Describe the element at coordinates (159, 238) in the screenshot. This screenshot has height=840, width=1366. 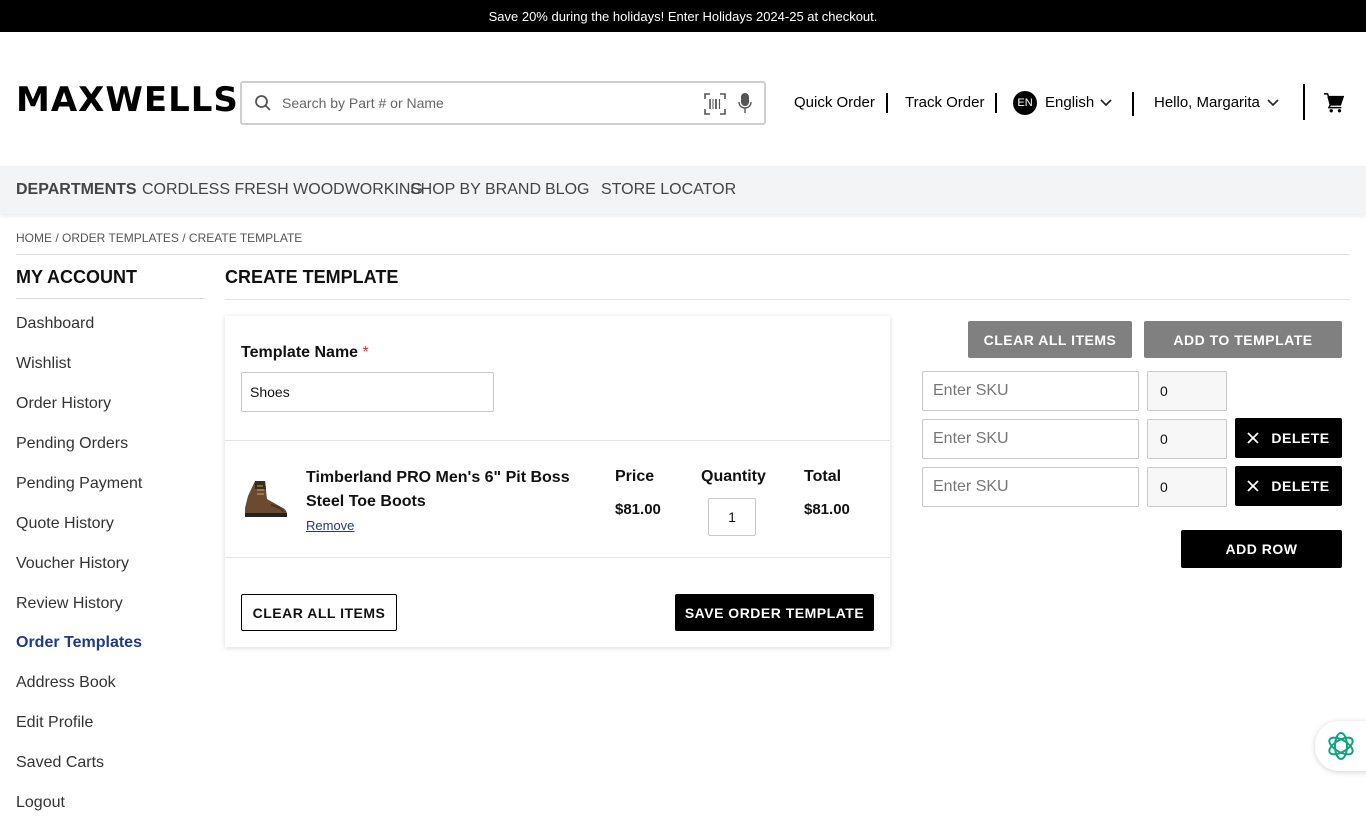
I see `breadcrumb: HOME / ORDER TEMPLATES / CREATE TEMPLATE` at that location.